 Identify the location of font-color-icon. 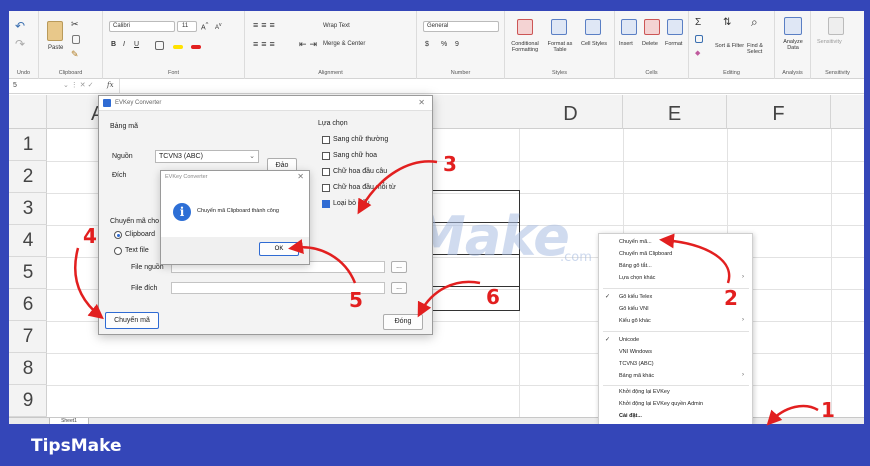
(196, 47).